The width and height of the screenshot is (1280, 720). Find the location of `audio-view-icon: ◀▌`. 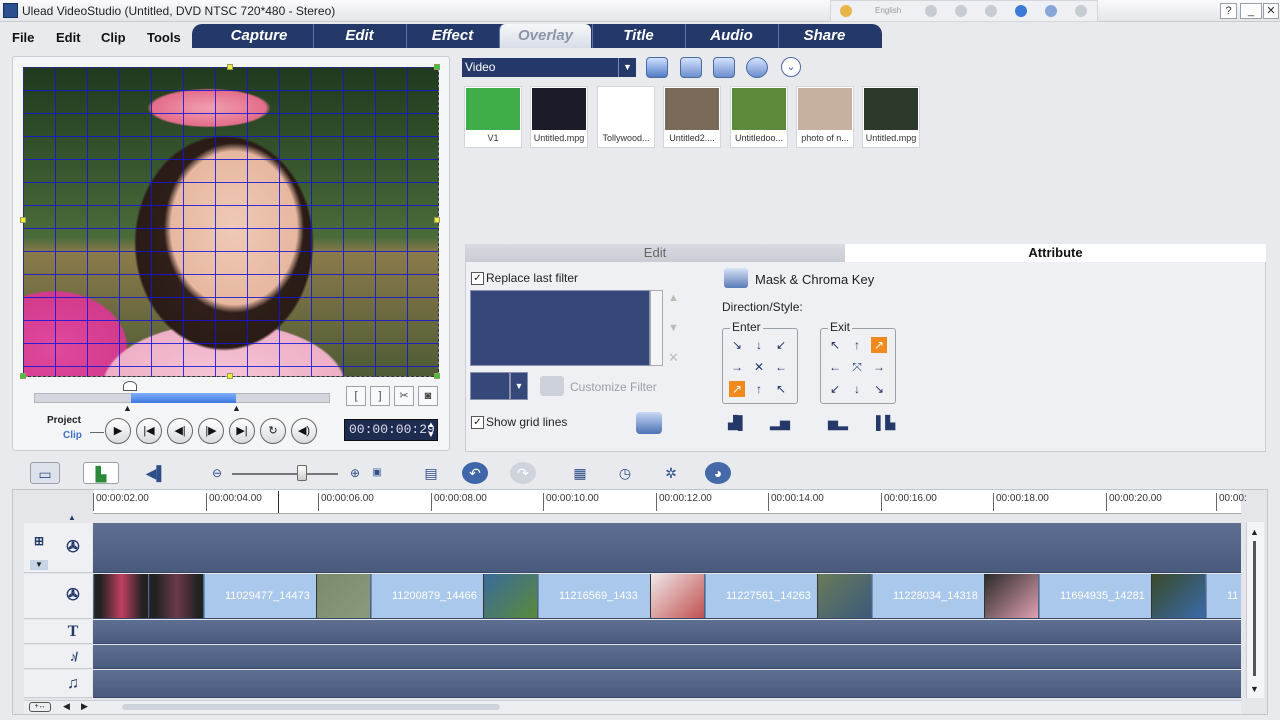

audio-view-icon: ◀▌ is located at coordinates (156, 473).